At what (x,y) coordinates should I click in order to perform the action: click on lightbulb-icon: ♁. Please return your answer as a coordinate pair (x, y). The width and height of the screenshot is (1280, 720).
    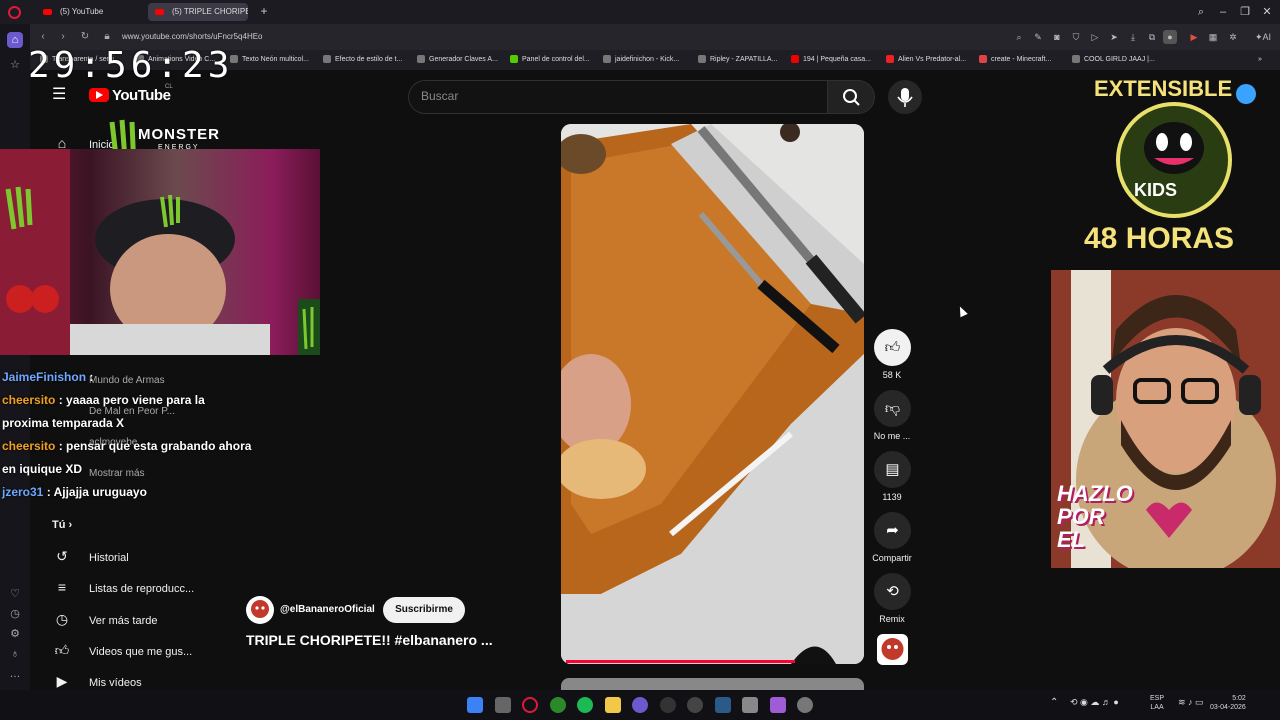
    Looking at the image, I should click on (15, 654).